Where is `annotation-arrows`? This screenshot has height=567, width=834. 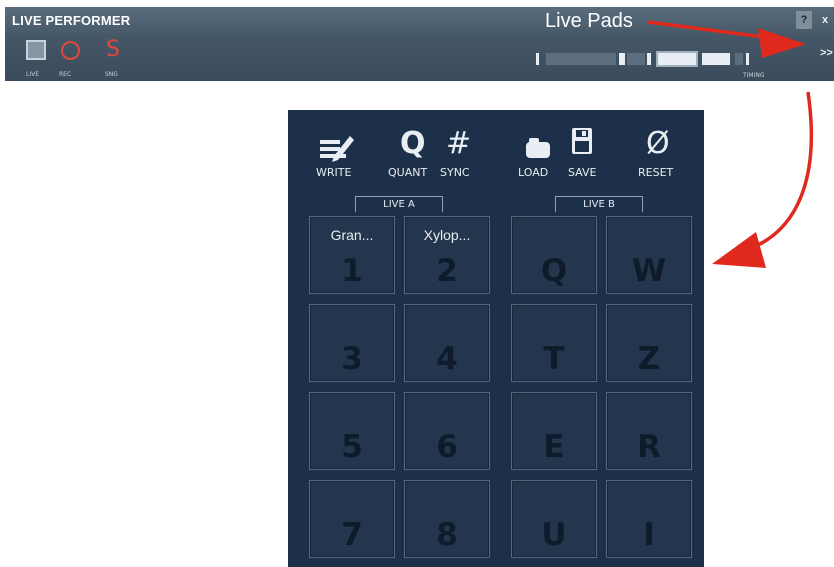
annotation-arrows is located at coordinates (730, 144).